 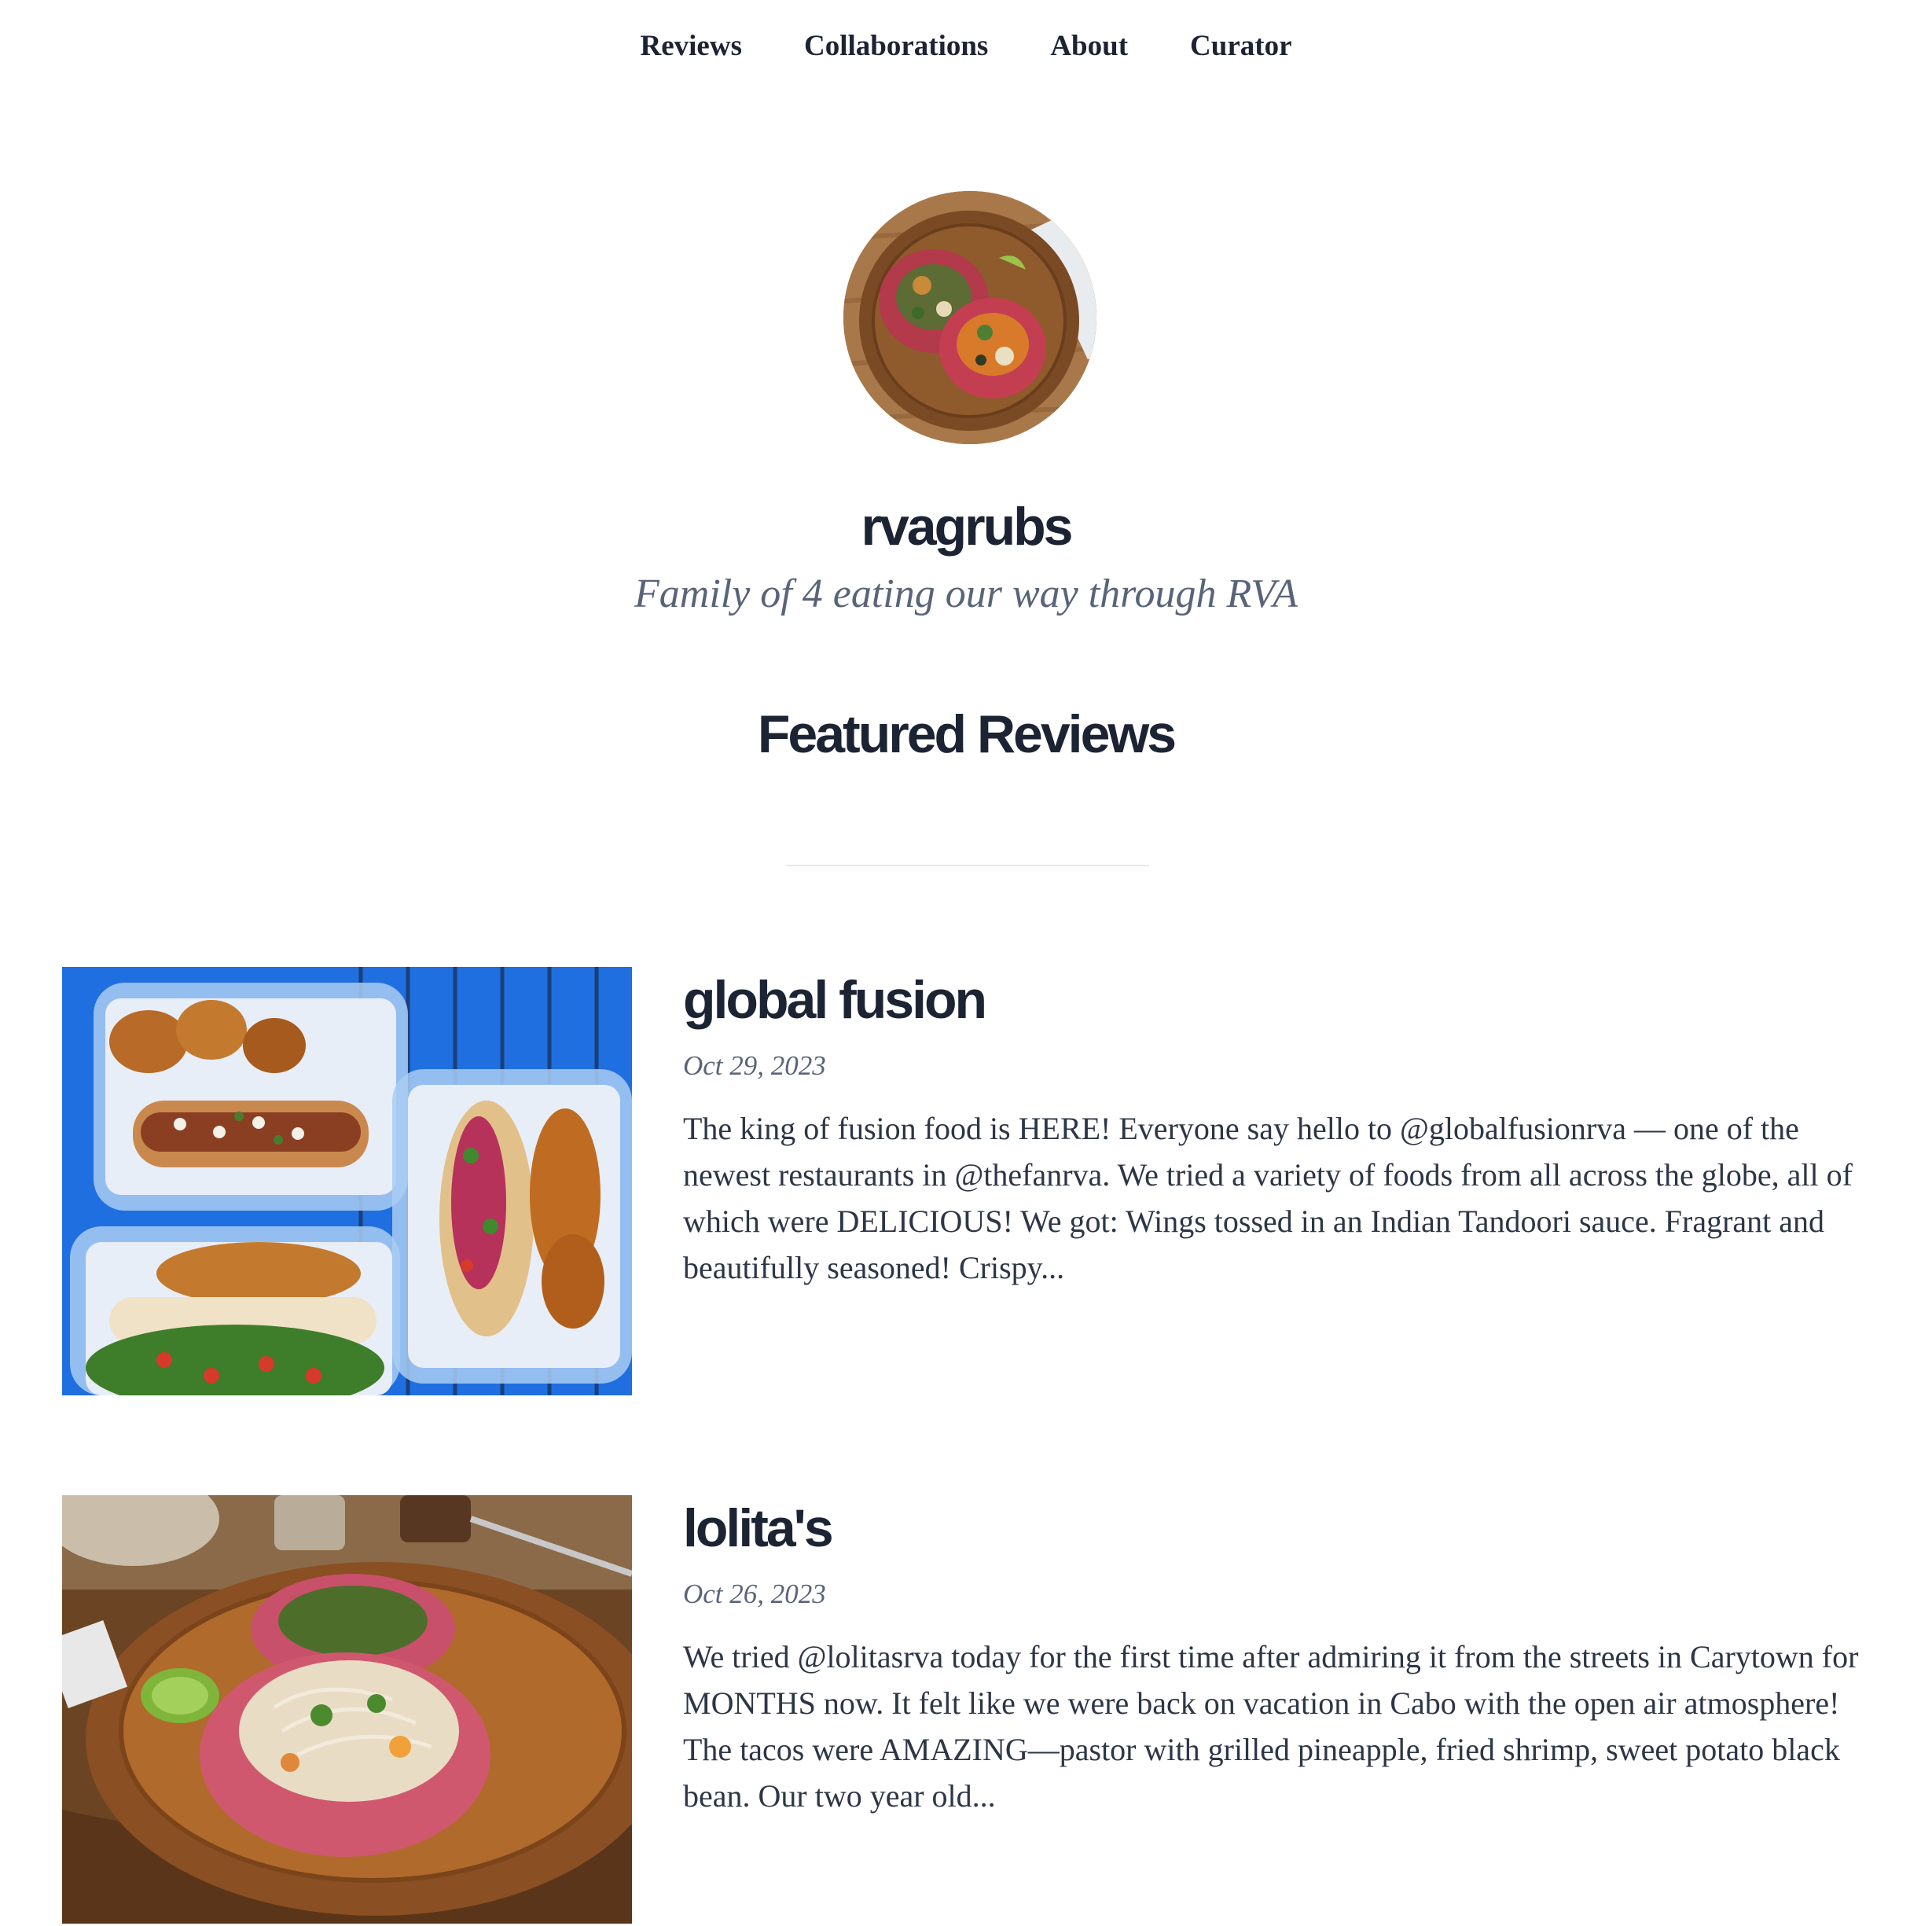 I want to click on avatar-food-photo, so click(x=969, y=318).